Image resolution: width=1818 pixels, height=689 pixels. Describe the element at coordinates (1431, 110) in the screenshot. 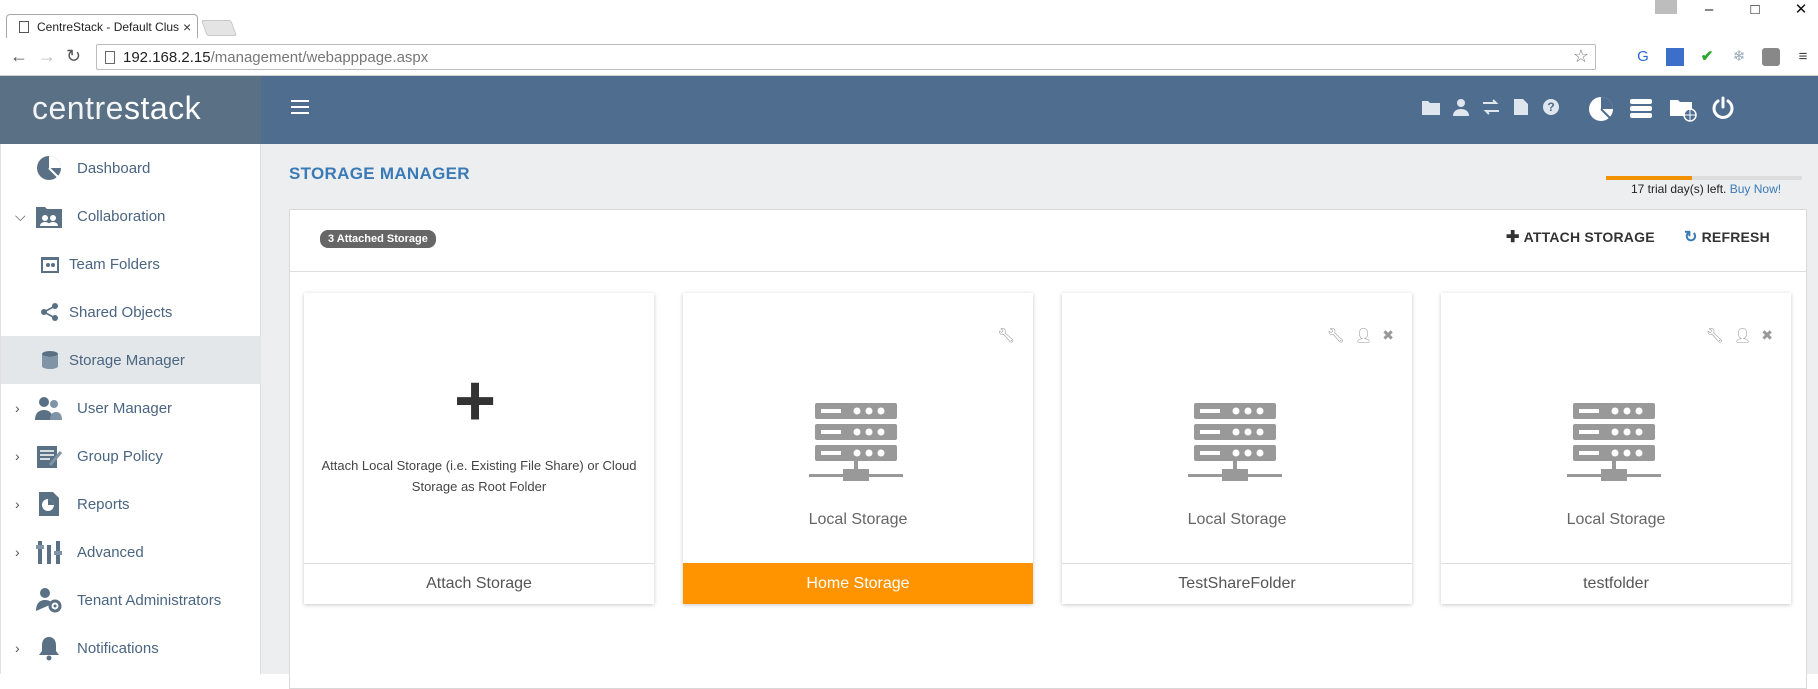

I see `folder-icon` at that location.